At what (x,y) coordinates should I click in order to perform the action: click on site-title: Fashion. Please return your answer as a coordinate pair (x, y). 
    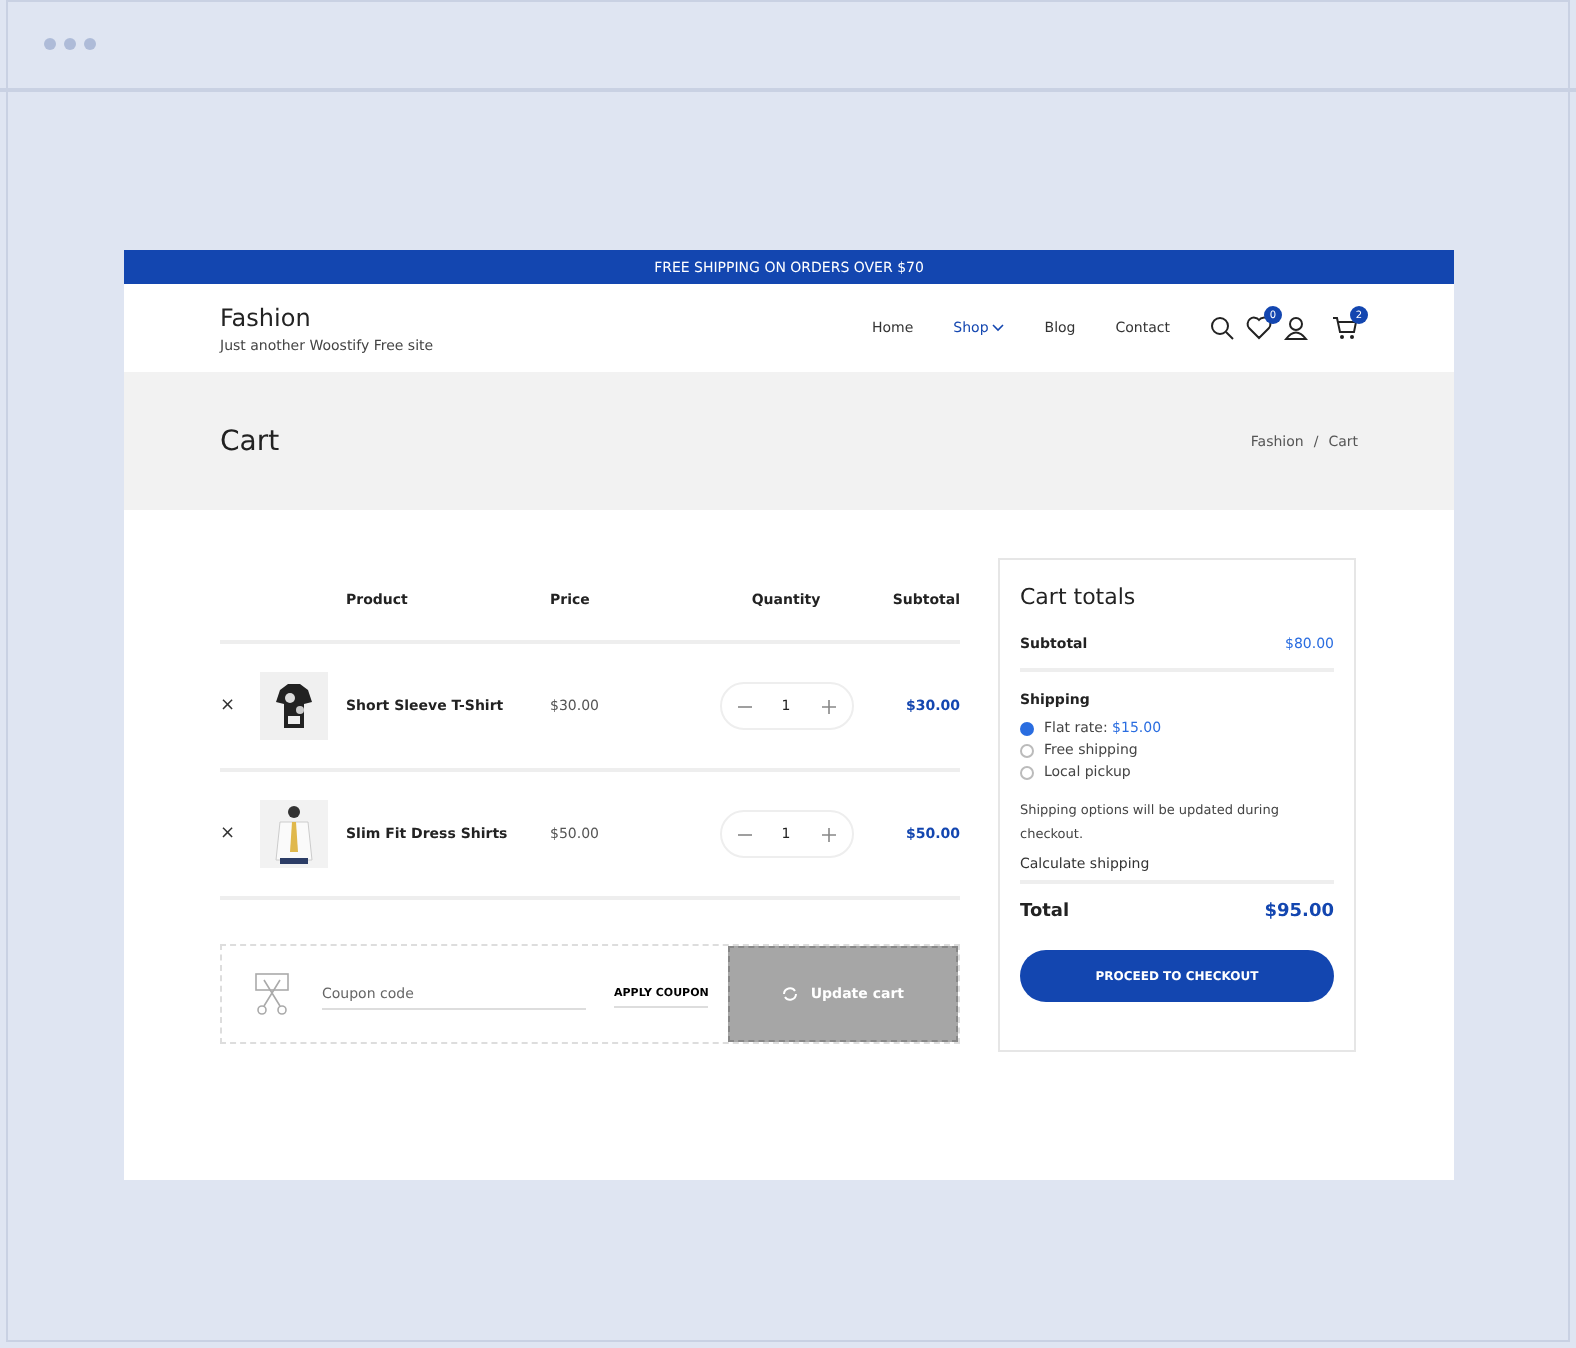
    Looking at the image, I should click on (327, 317).